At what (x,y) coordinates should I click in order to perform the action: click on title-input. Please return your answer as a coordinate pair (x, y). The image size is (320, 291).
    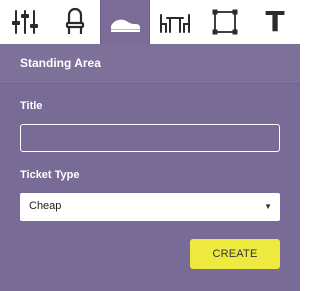
    Looking at the image, I should click on (150, 138).